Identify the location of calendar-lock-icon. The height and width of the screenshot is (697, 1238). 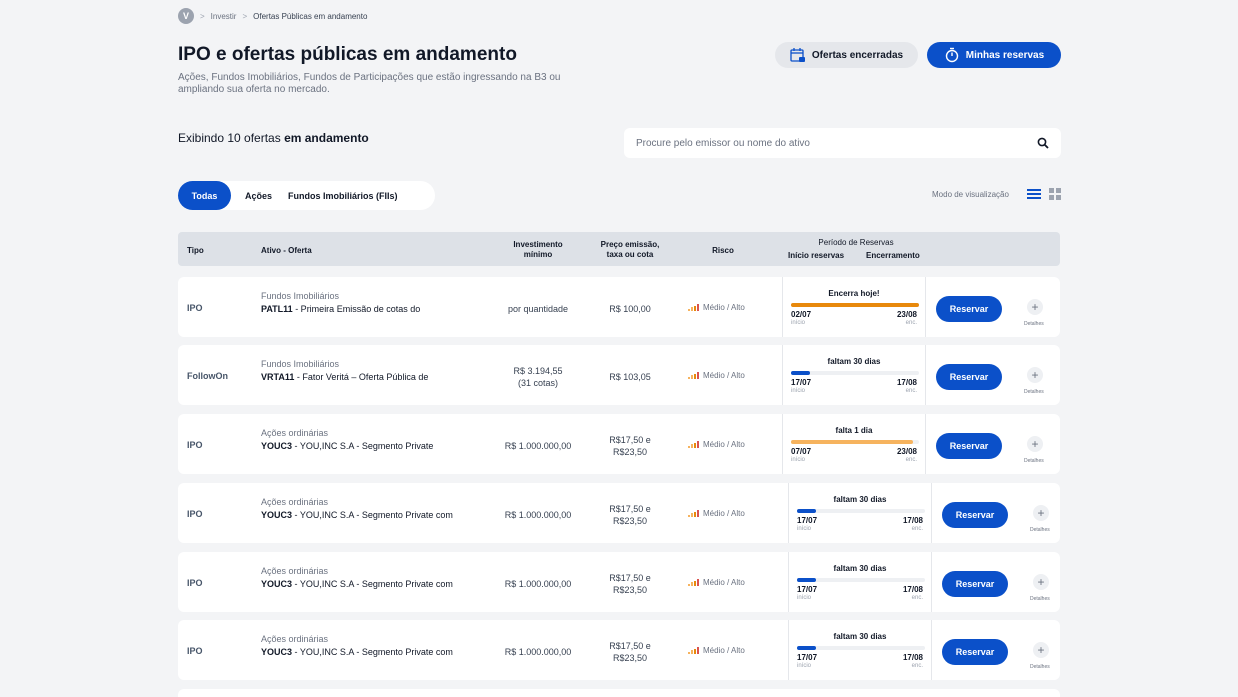
(797, 55).